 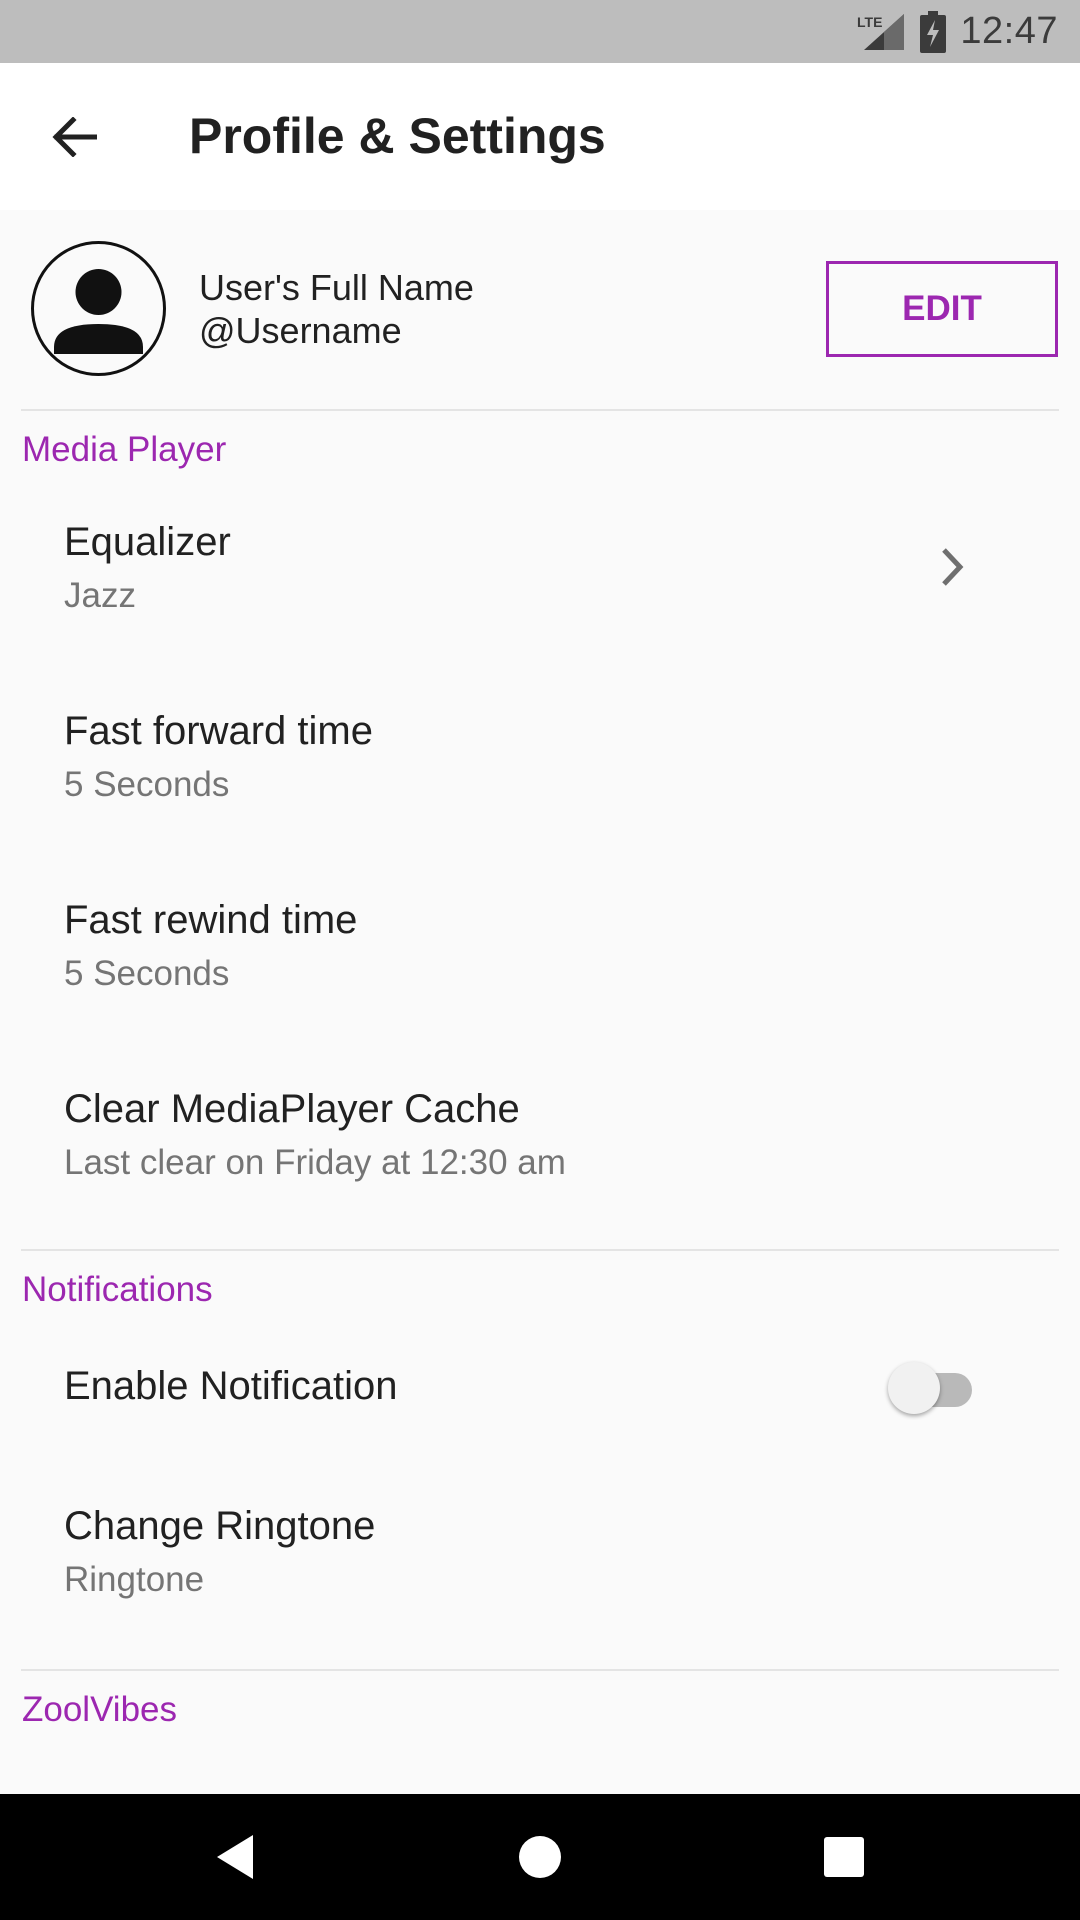 What do you see at coordinates (211, 920) in the screenshot?
I see `setting-title: Fast rewind time` at bounding box center [211, 920].